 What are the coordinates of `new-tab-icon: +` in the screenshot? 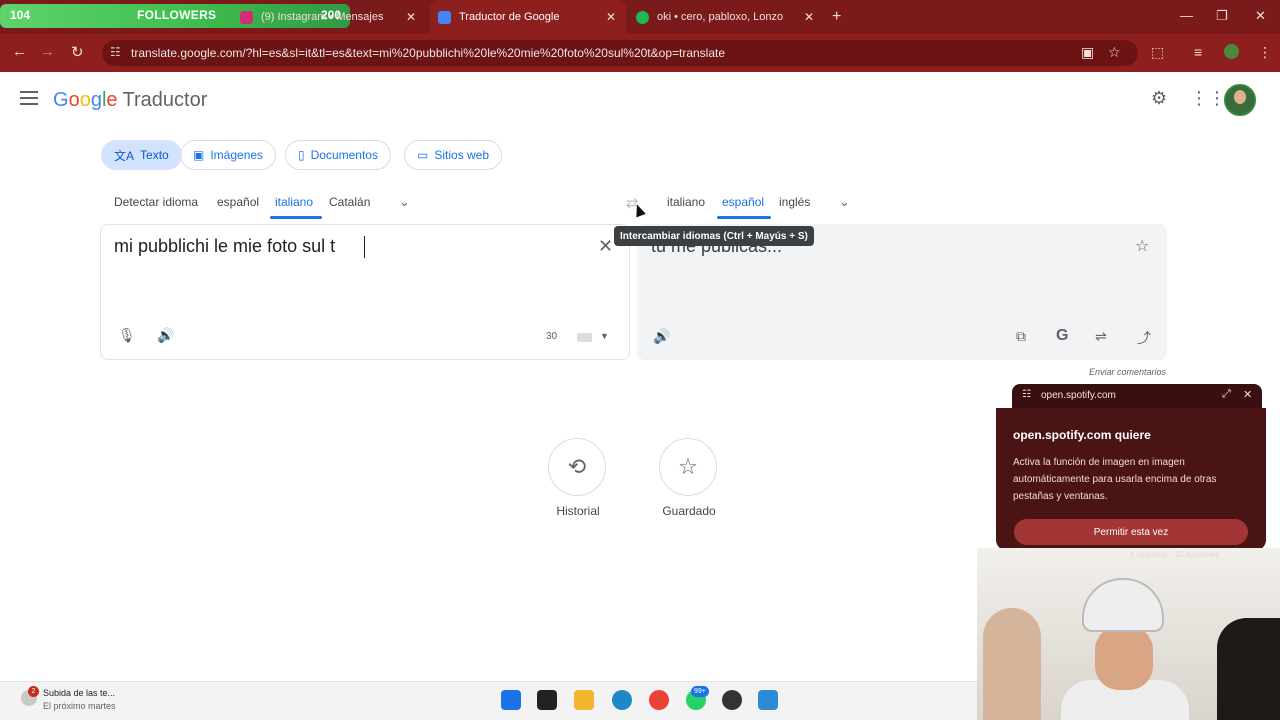 It's located at (836, 17).